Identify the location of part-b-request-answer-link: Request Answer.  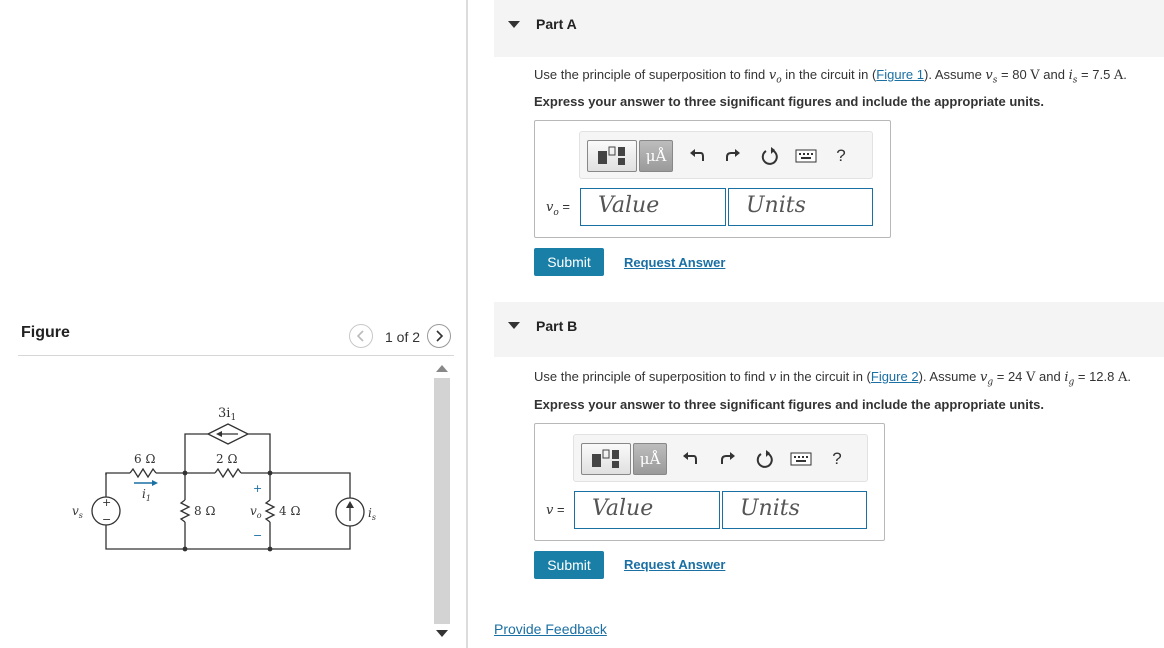
(674, 564).